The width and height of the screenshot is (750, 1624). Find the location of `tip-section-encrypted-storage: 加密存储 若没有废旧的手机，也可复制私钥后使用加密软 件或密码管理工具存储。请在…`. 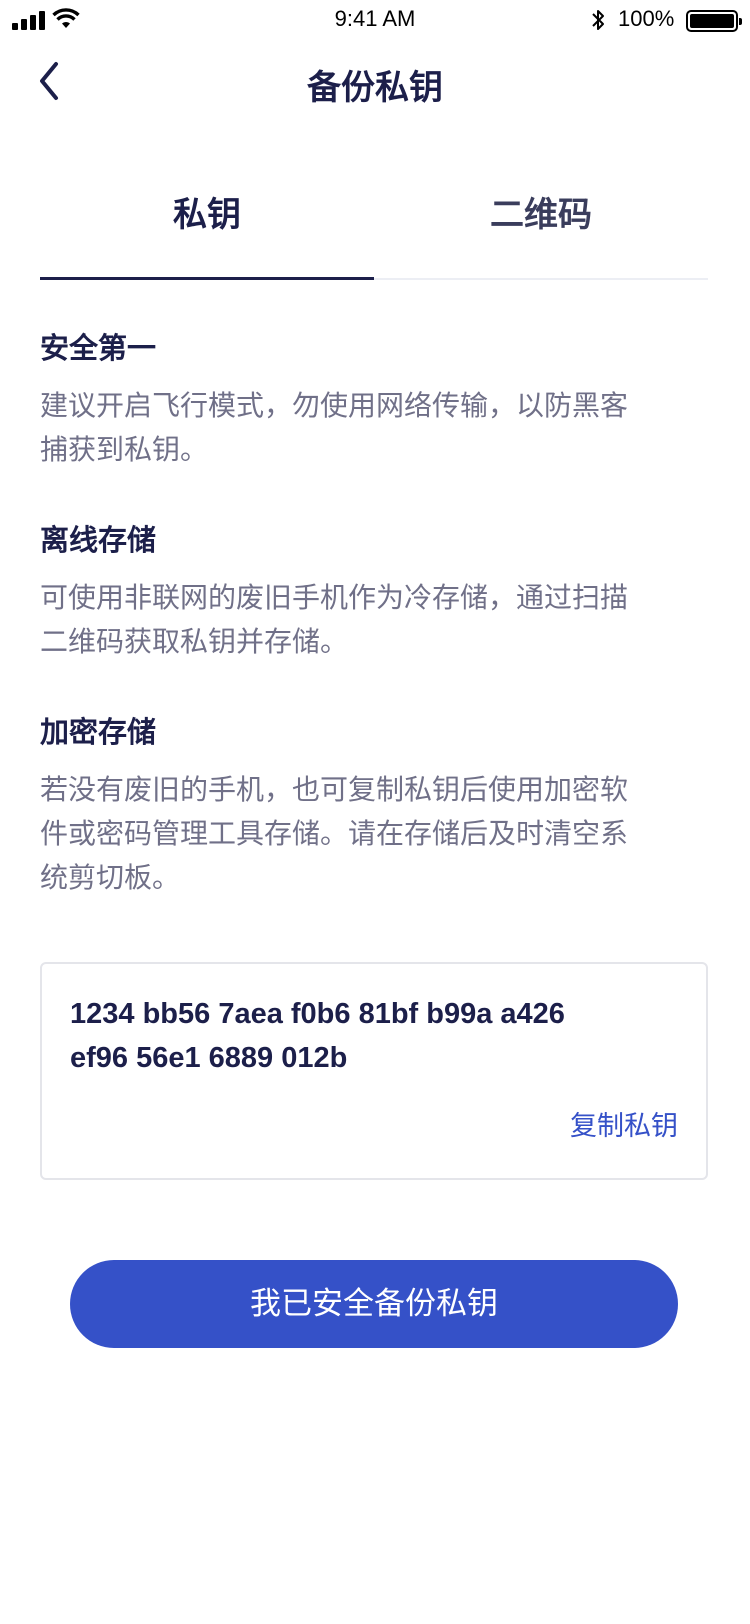

tip-section-encrypted-storage: 加密存储 若没有废旧的手机，也可复制私钥后使用加密软 件或密码管理工具存储。请在… is located at coordinates (375, 806).